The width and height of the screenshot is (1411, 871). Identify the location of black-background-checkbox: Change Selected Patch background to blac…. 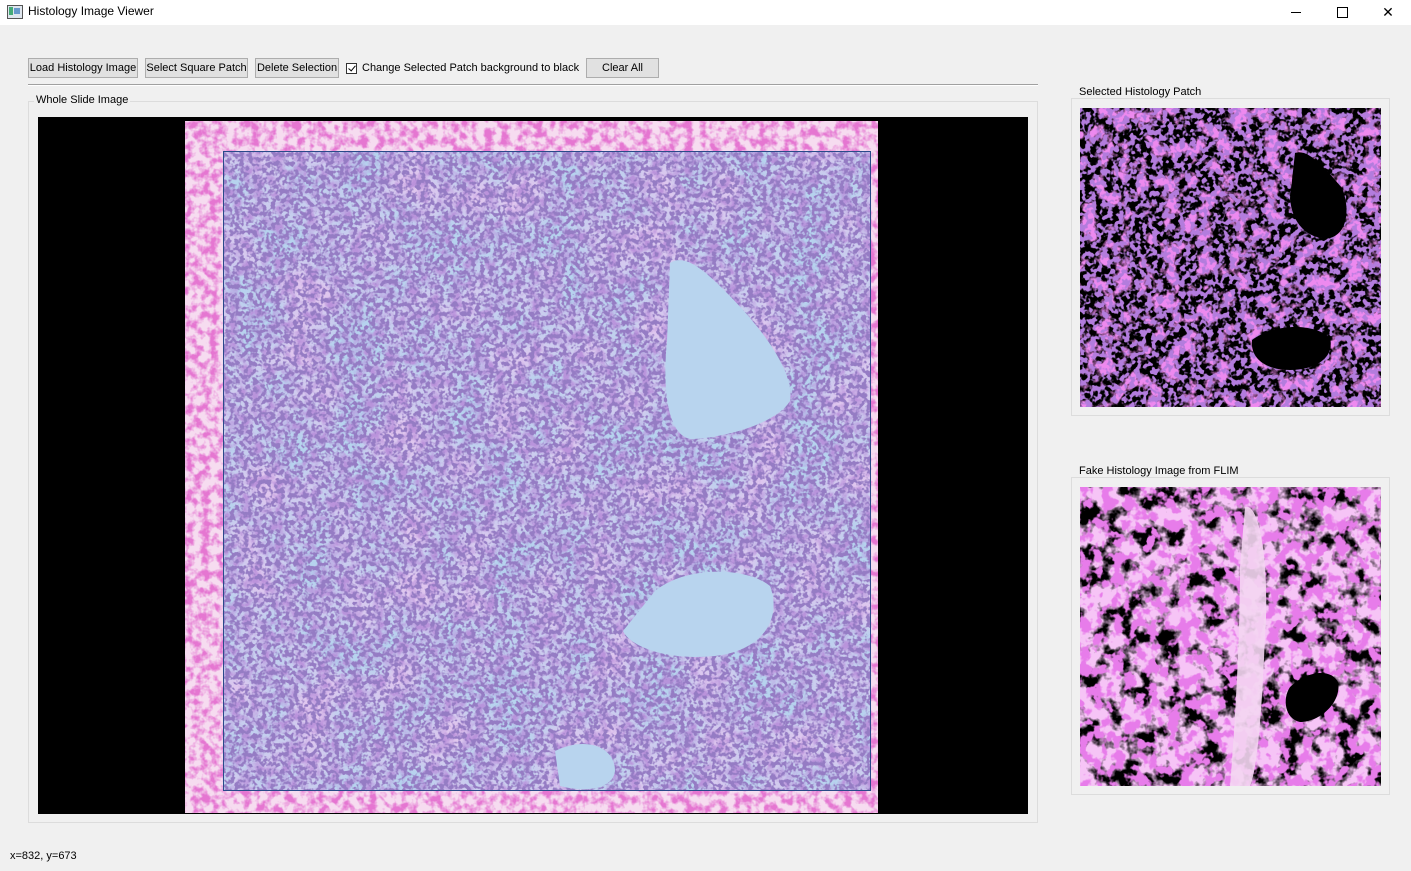
(462, 68).